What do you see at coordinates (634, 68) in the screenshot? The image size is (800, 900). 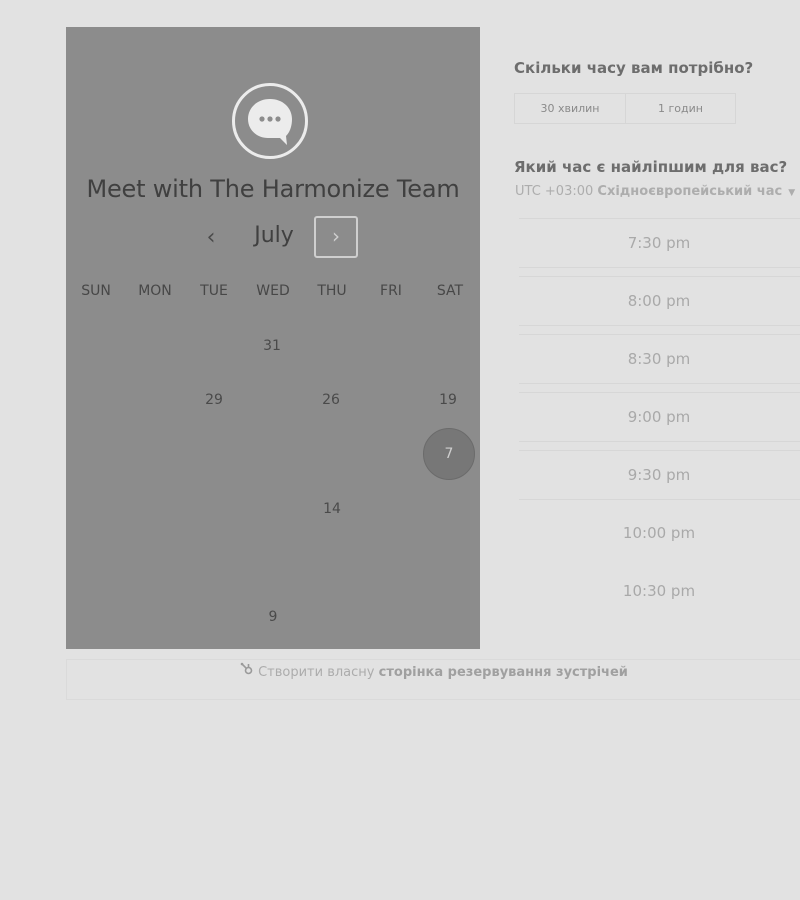 I see `duration-question: Скільки часу вам потрібно?` at bounding box center [634, 68].